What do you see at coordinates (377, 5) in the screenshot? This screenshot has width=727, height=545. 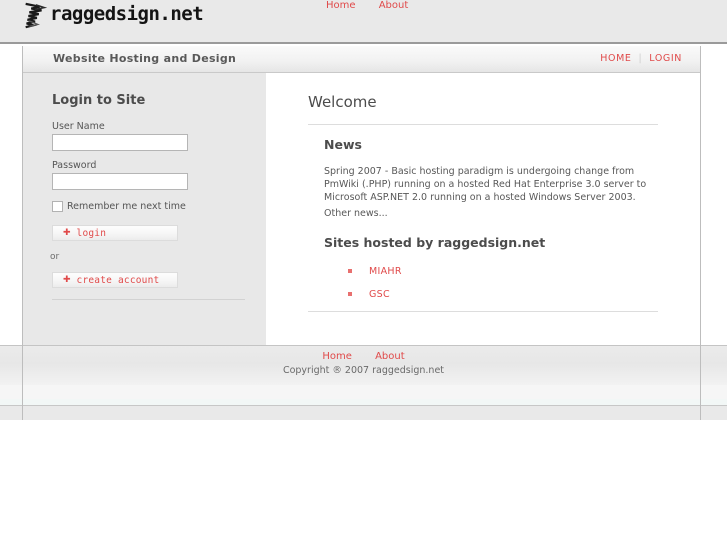 I see `top-nav: Home About` at bounding box center [377, 5].